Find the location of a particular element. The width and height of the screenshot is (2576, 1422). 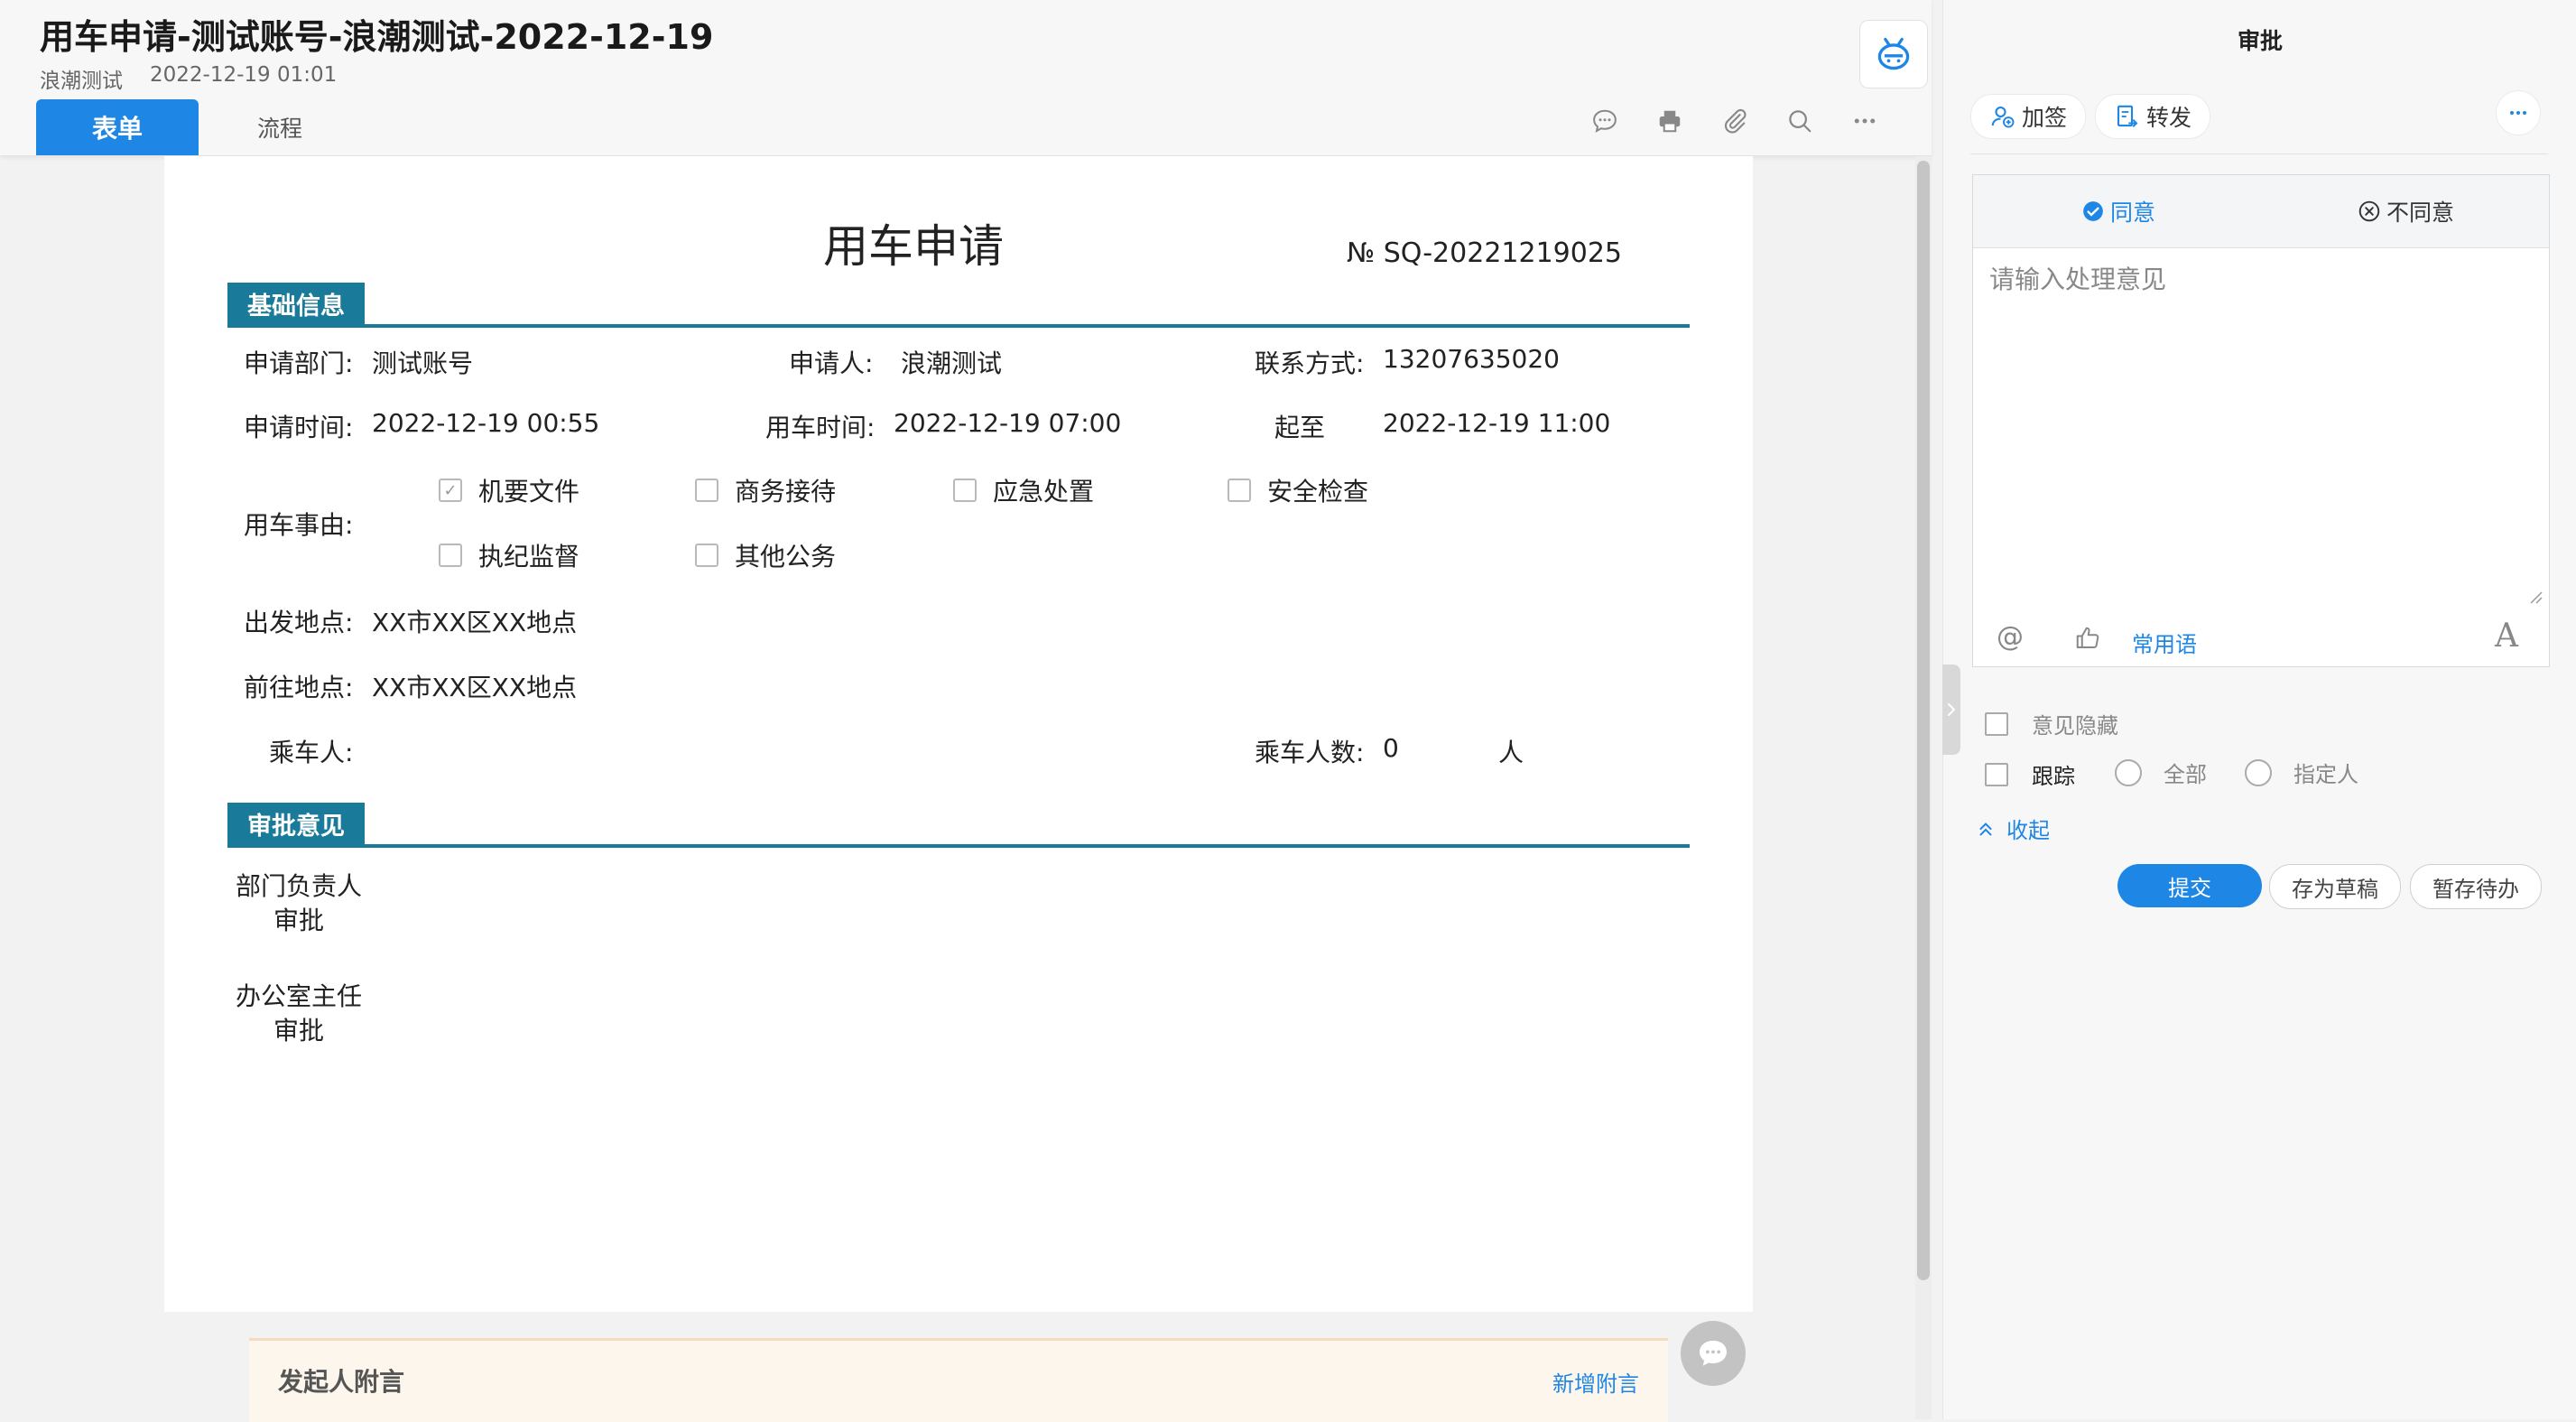

disagree-option: 不同意 is located at coordinates (2406, 211).